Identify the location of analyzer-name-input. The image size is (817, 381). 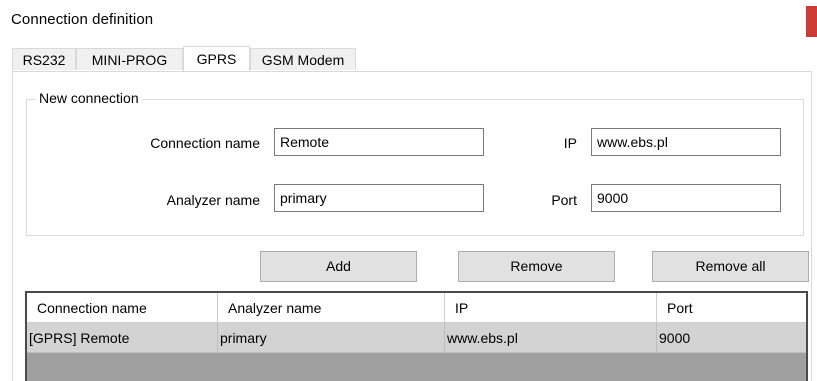
(379, 198).